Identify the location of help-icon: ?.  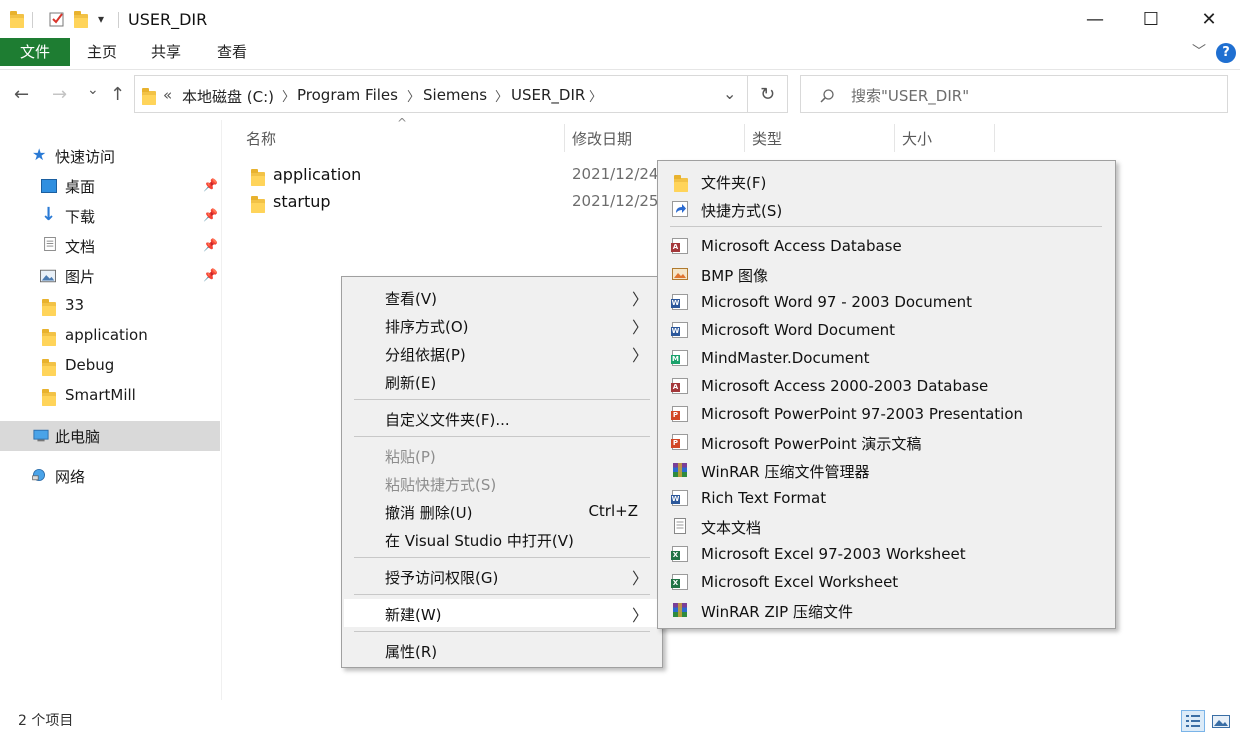
(1226, 53).